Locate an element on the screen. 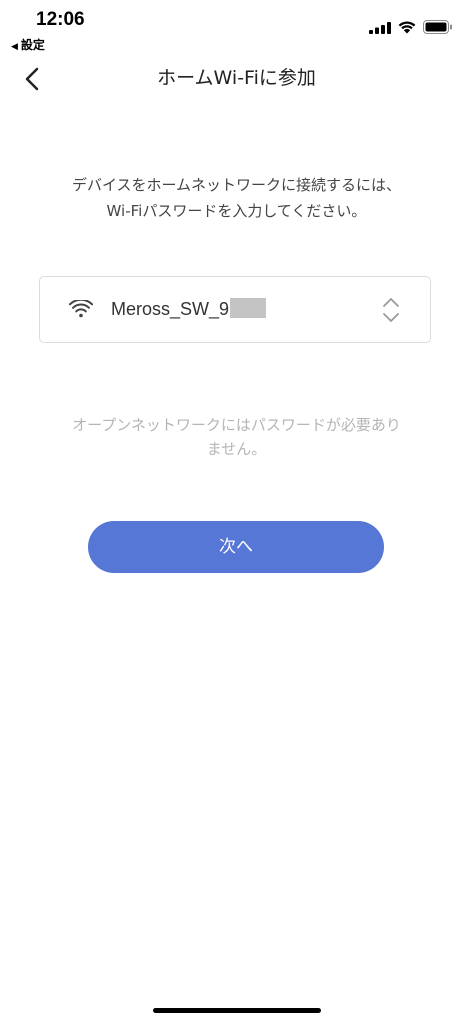  back-to-settings-label: 設定 is located at coordinates (32, 45).